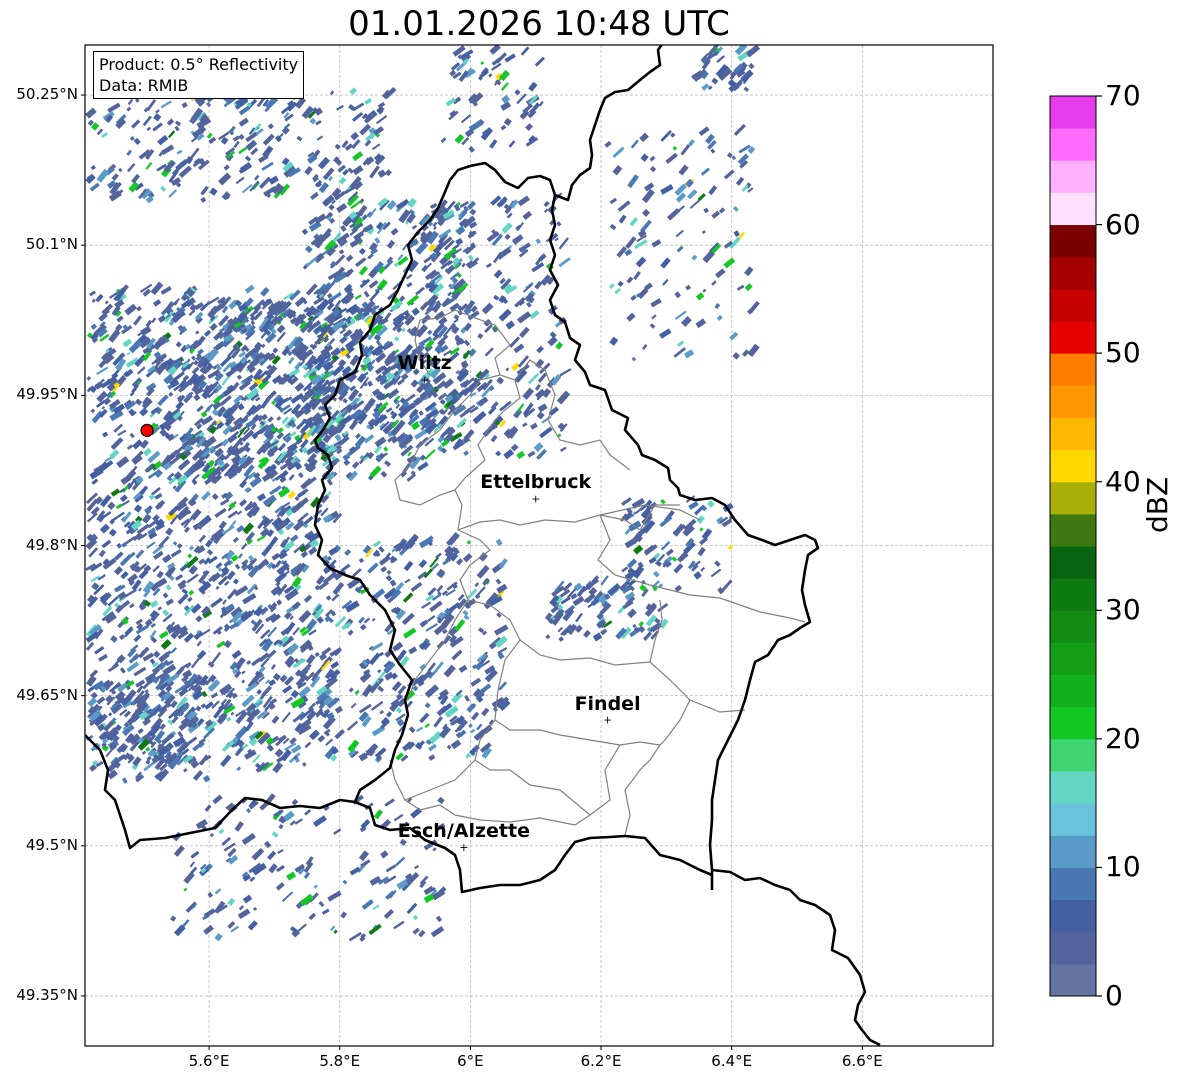 The image size is (1184, 1081). Describe the element at coordinates (1123, 95) in the screenshot. I see `colorbar-tick-label: 70` at that location.